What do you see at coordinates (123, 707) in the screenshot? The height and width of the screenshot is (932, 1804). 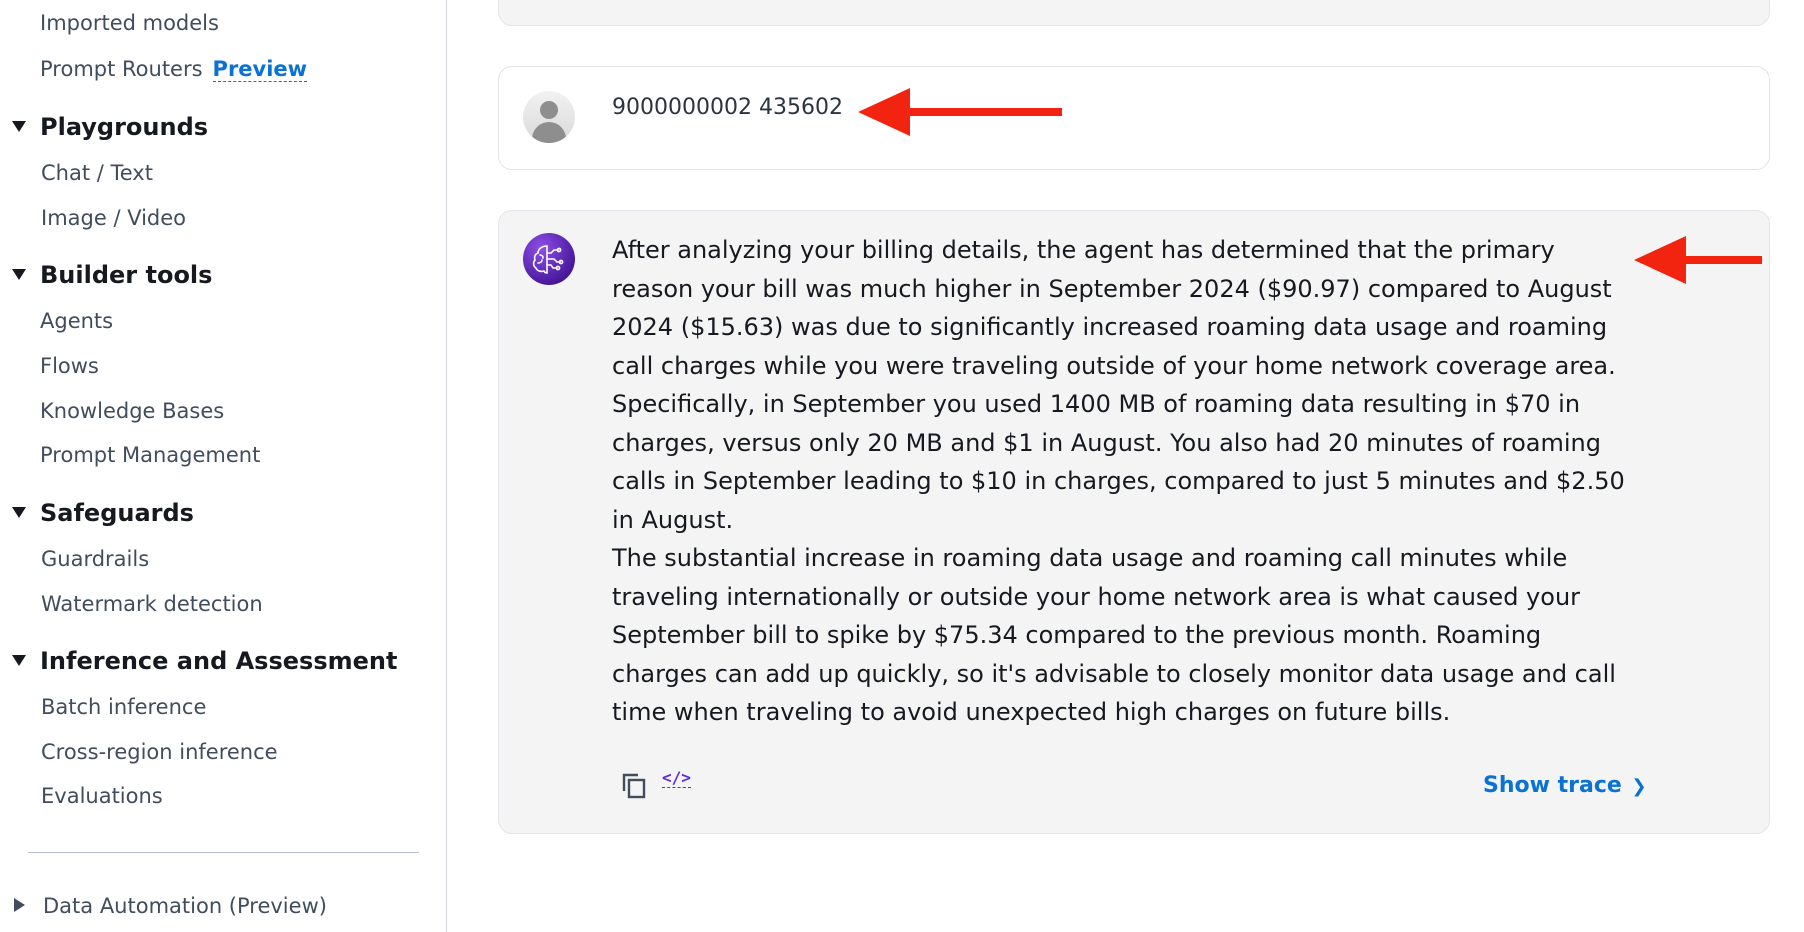 I see `nav-batch-inference: Batch inference` at bounding box center [123, 707].